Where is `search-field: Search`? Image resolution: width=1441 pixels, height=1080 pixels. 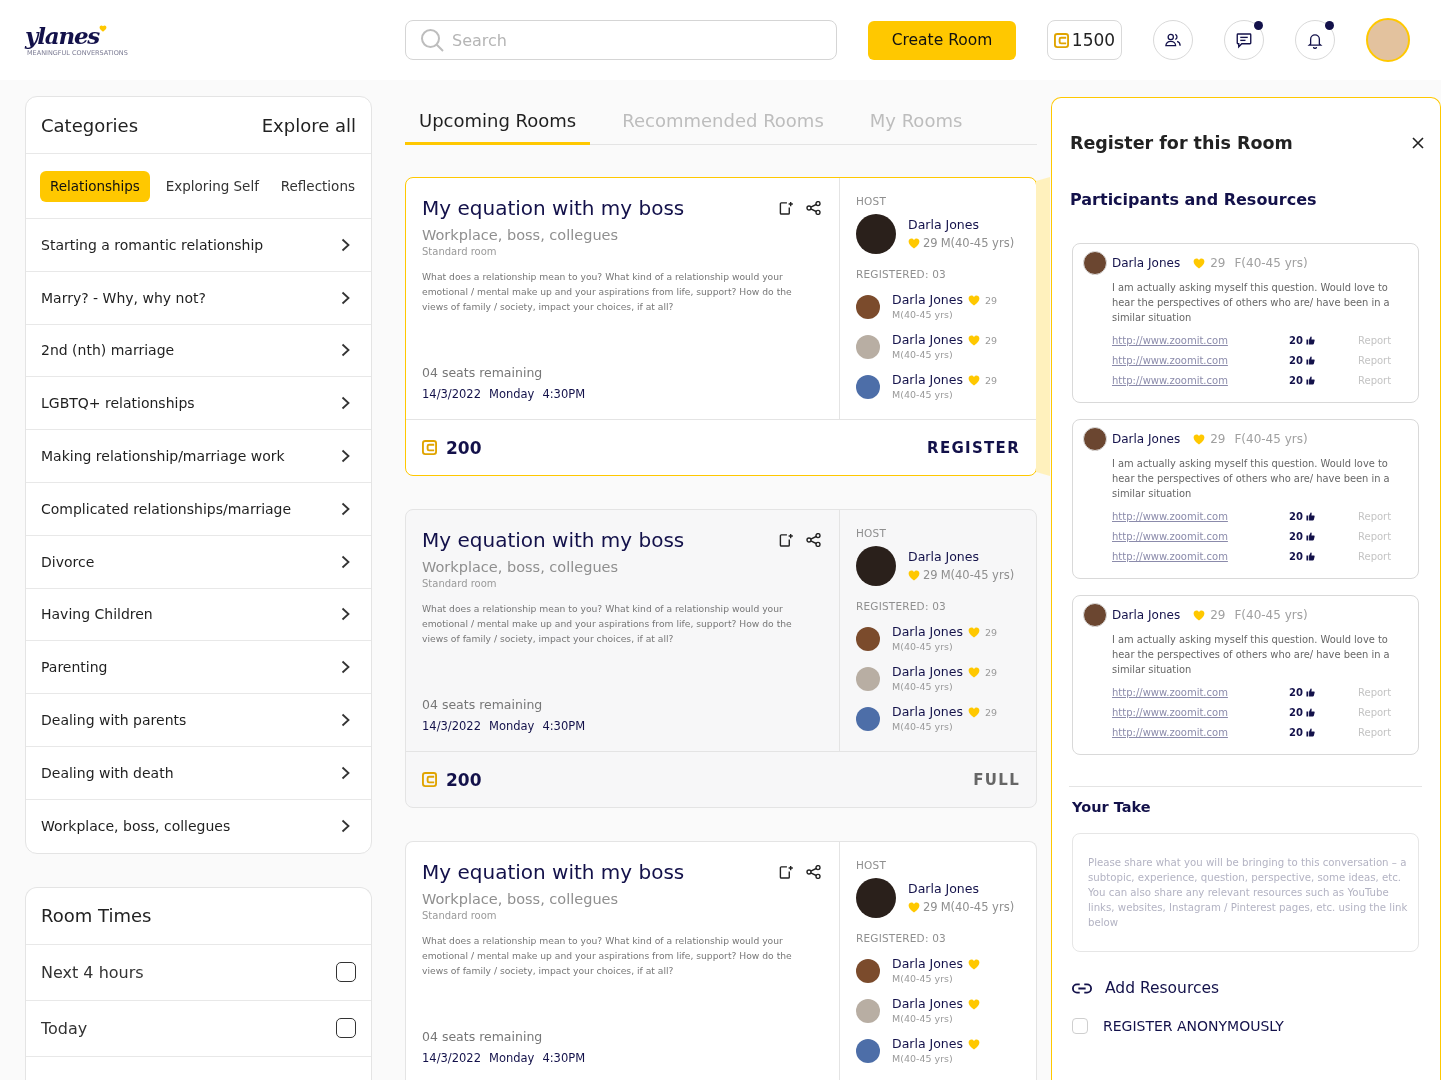
search-field: Search is located at coordinates (621, 40).